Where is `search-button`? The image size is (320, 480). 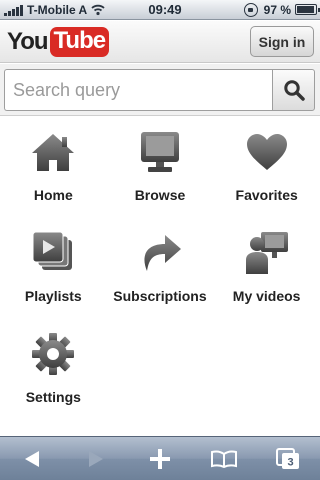
search-button is located at coordinates (293, 90).